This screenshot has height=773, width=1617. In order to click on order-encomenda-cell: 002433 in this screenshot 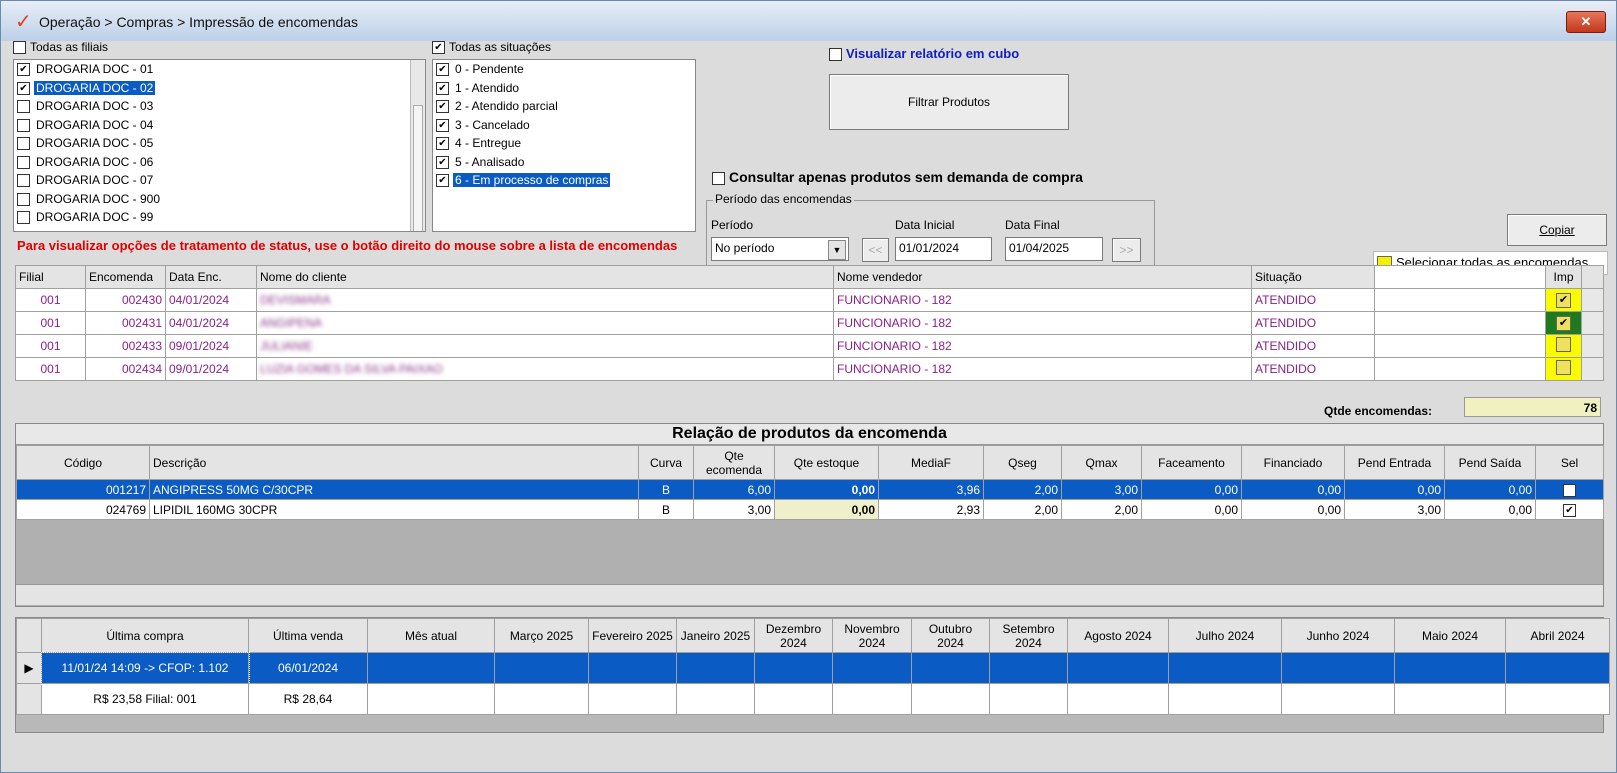, I will do `click(125, 346)`.